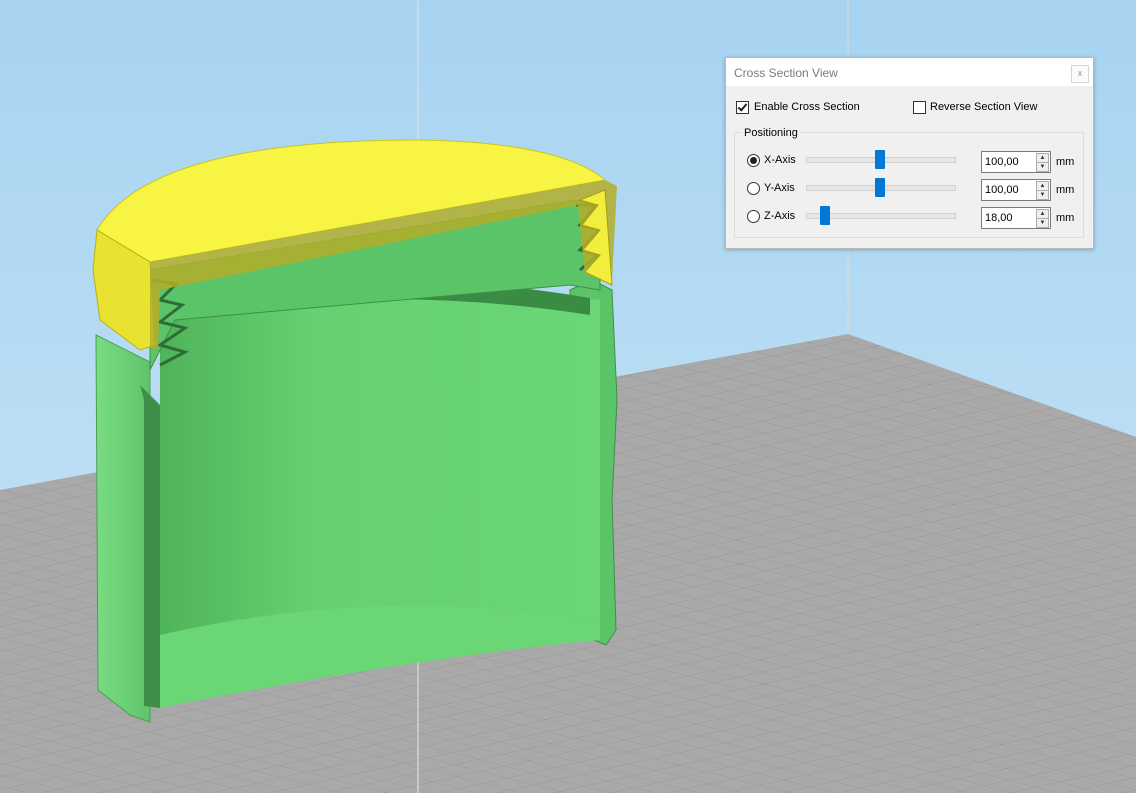  I want to click on z-axis-slider-thumb, so click(825, 215).